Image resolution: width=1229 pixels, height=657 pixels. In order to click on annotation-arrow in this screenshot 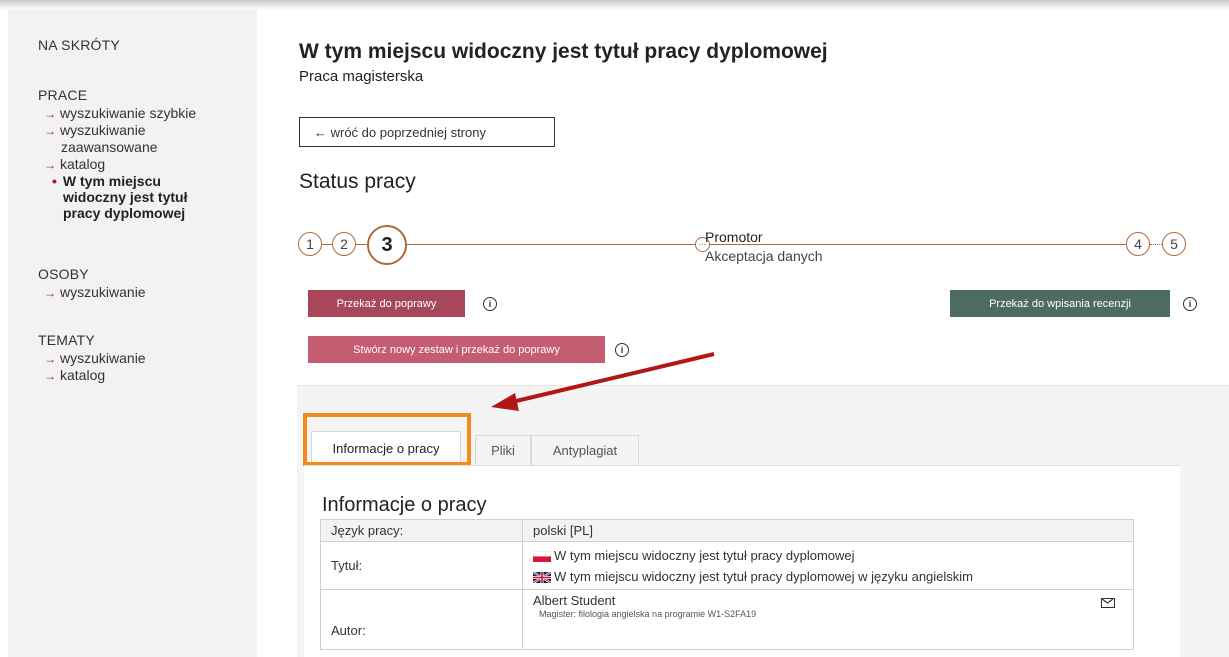, I will do `click(603, 381)`.